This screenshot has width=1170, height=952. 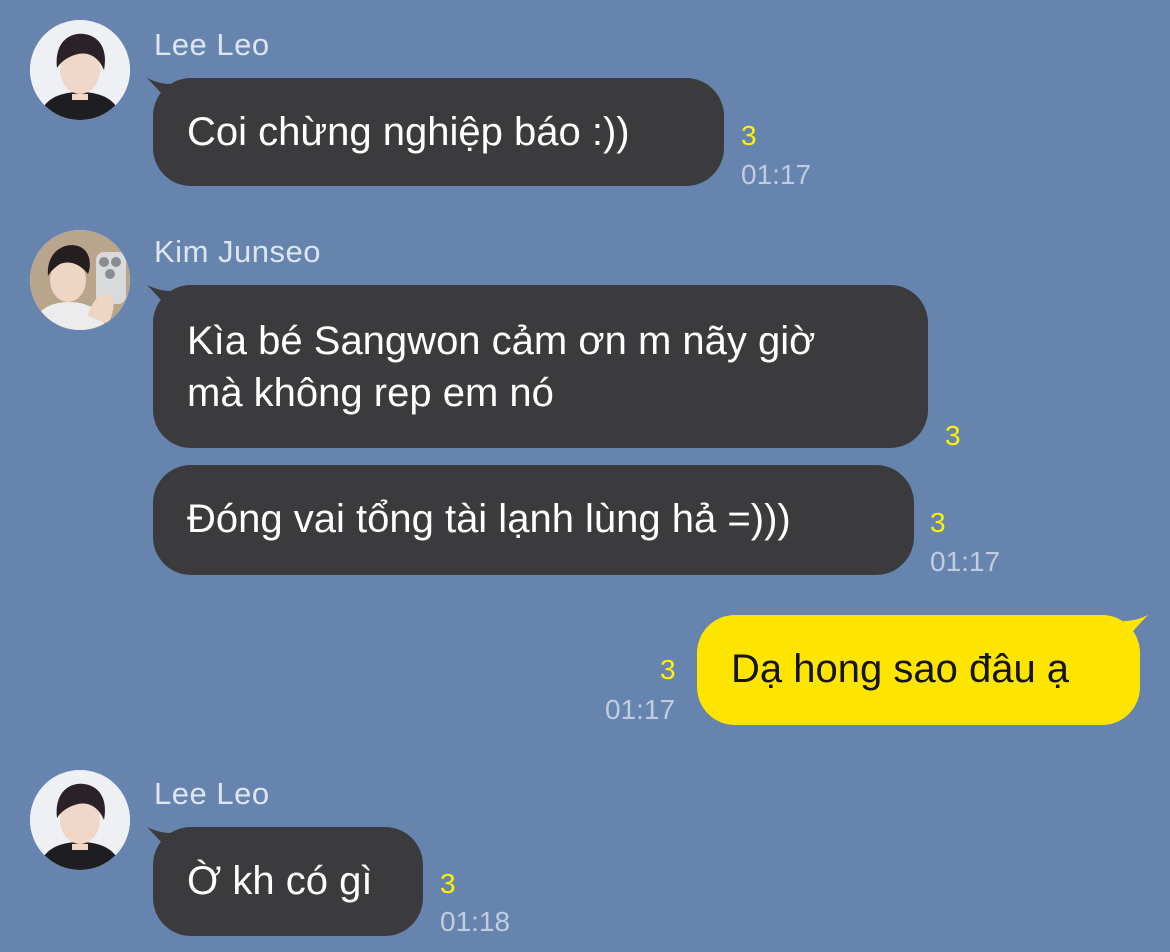 I want to click on message-bubble: Coi chừng nghiệp báo :)), so click(x=438, y=132).